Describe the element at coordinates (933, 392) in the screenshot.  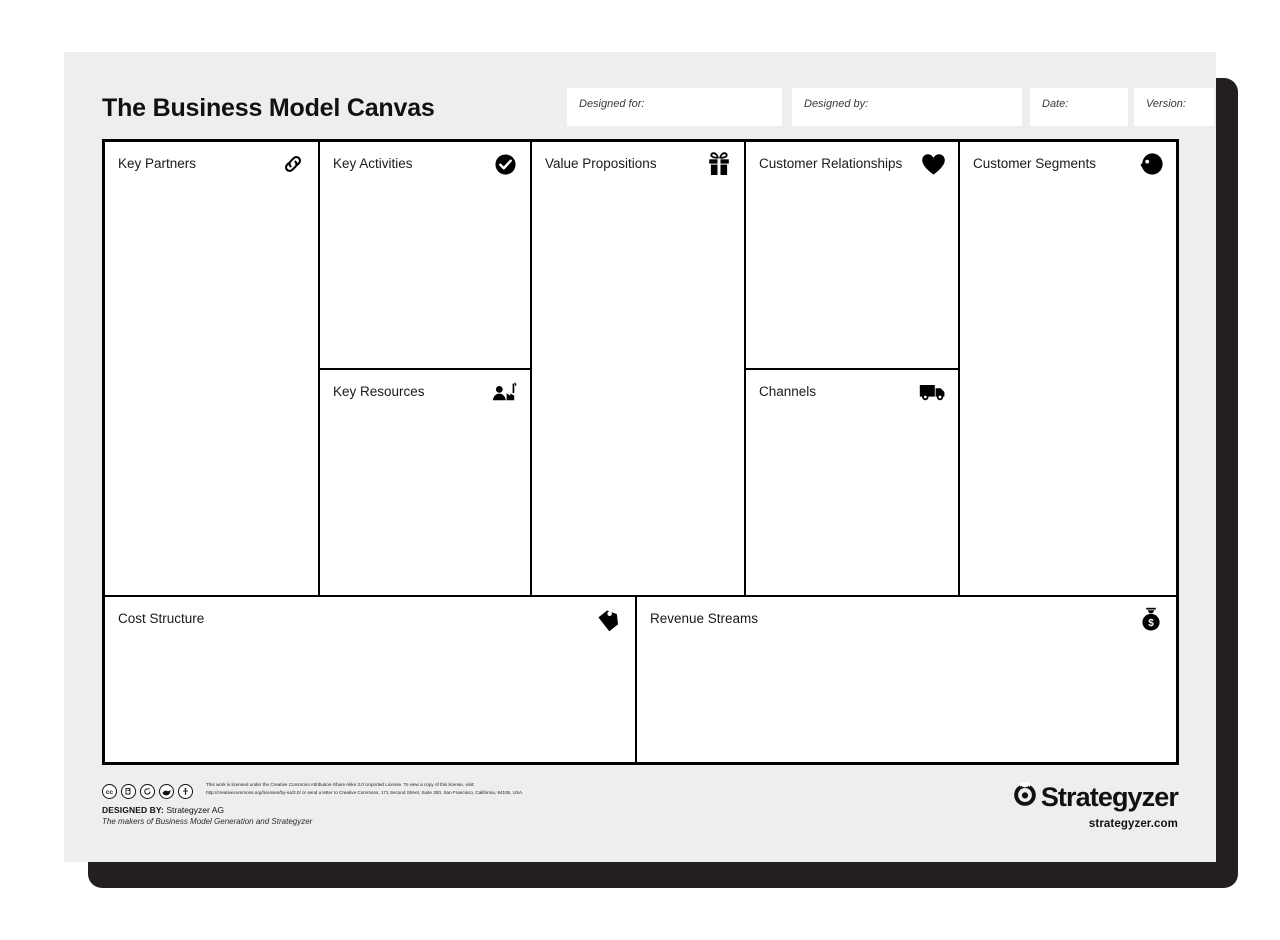
I see `delivery-truck-icon` at that location.